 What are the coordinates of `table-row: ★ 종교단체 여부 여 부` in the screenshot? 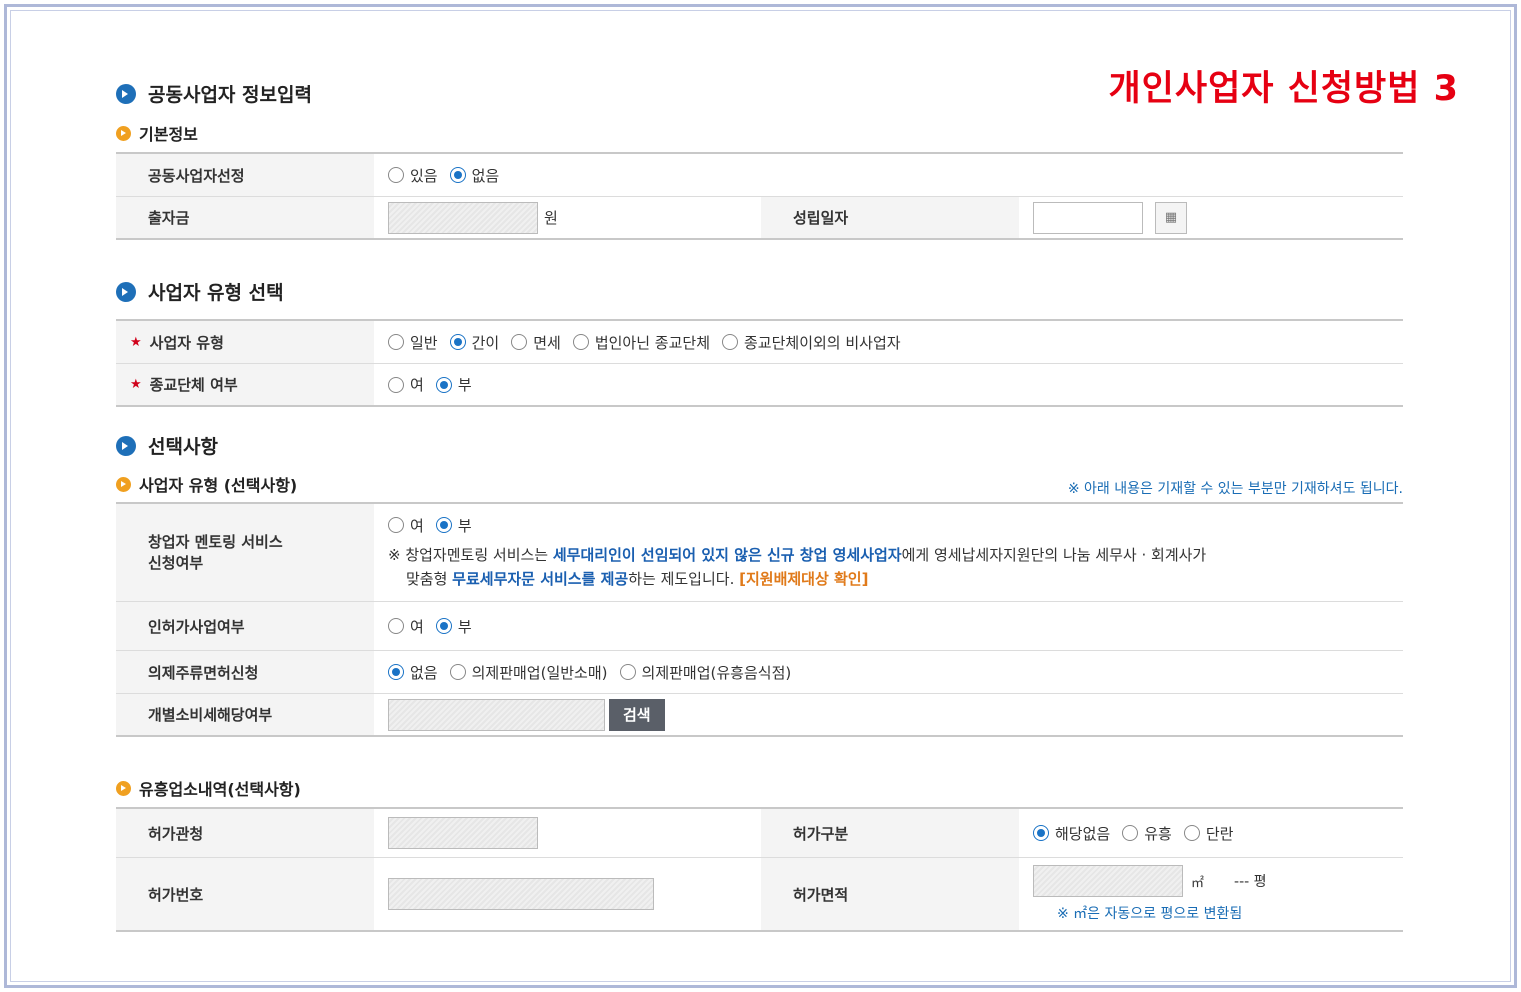 It's located at (759, 385).